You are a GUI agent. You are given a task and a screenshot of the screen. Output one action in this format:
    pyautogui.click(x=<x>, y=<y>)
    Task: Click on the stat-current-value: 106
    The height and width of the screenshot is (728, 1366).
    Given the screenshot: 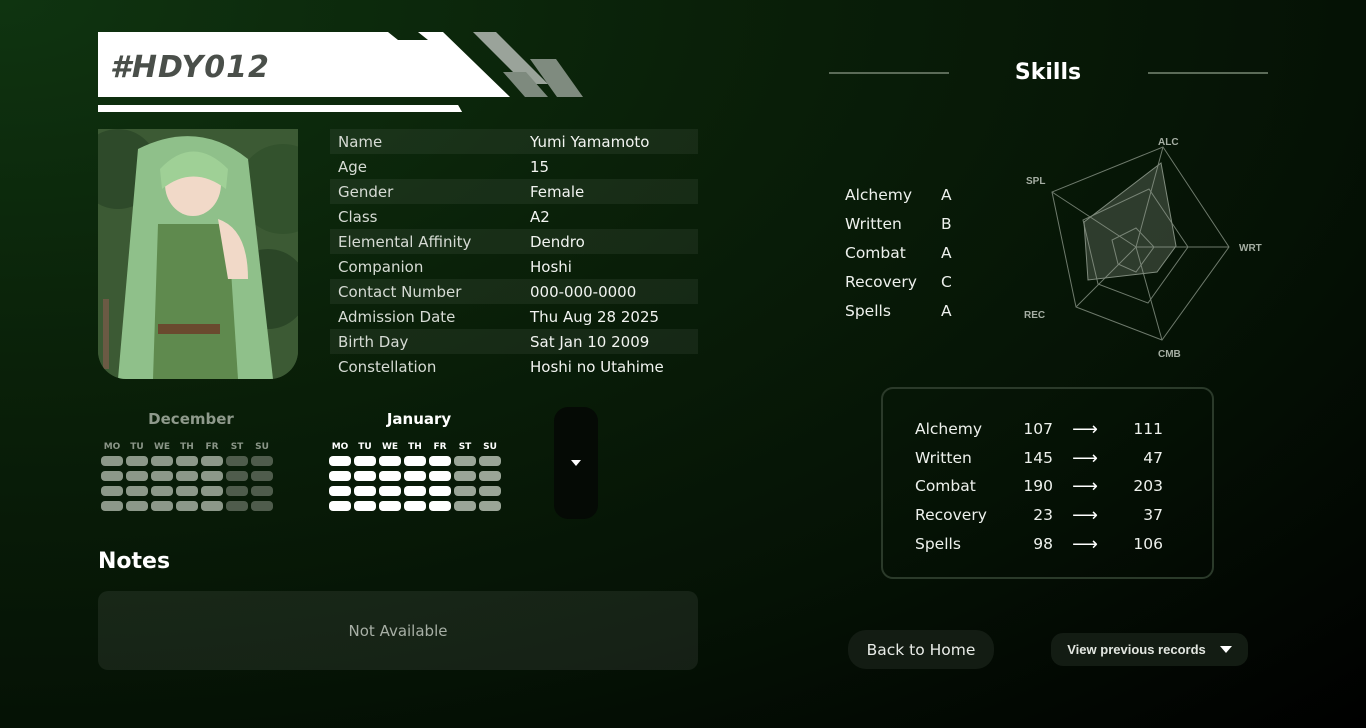 What is the action you would take?
    pyautogui.click(x=1148, y=544)
    